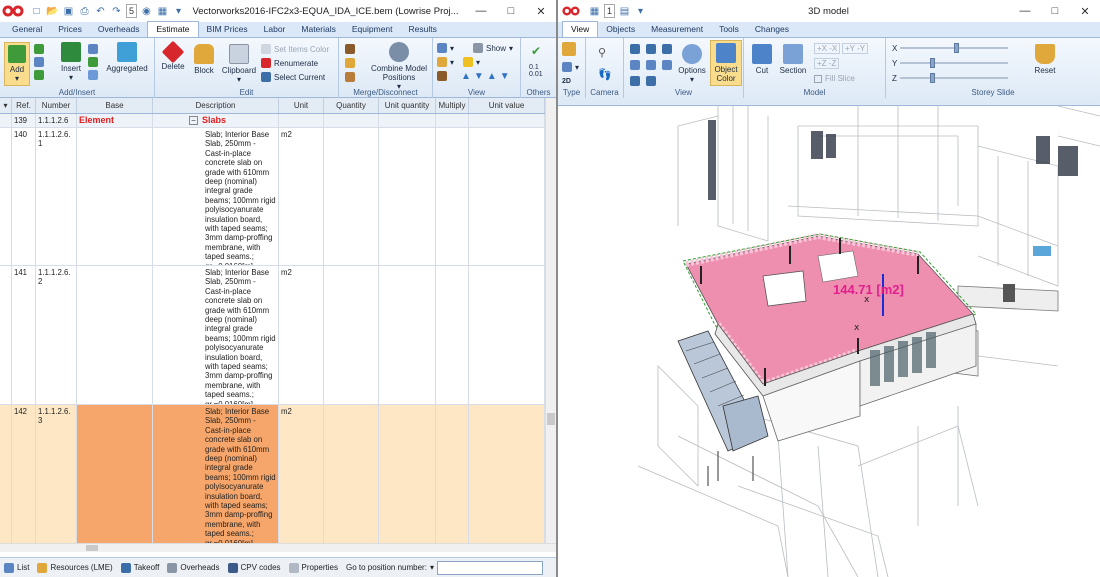  I want to click on undo-count-select: 5, so click(132, 11).